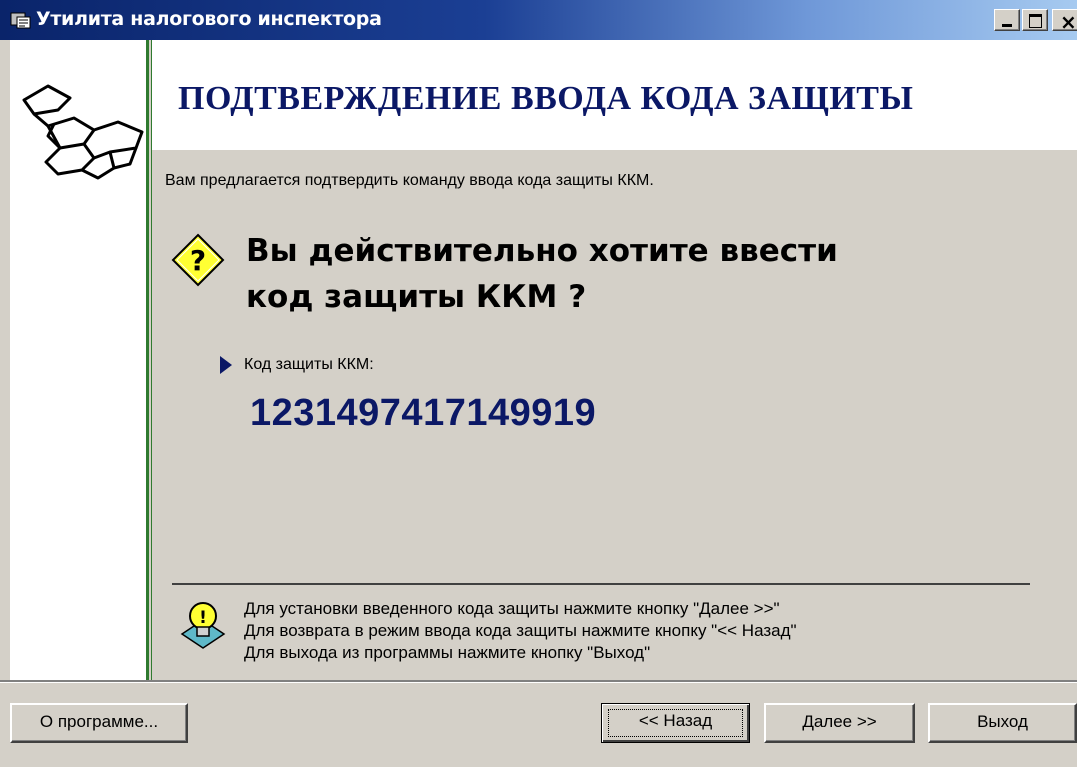 The width and height of the screenshot is (1077, 767). I want to click on code-value: 1231497417149919, so click(423, 413).